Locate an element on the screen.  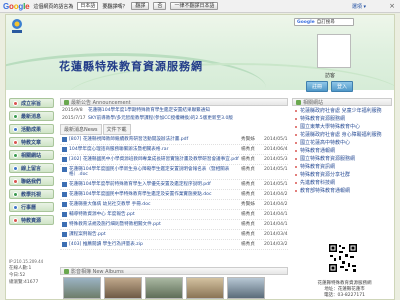
list-item: 2015/9/8 花蓮縣104學年度1學期特殊教育學生鑑定安置結果聯繫通知 is located at coordinates (174, 110).